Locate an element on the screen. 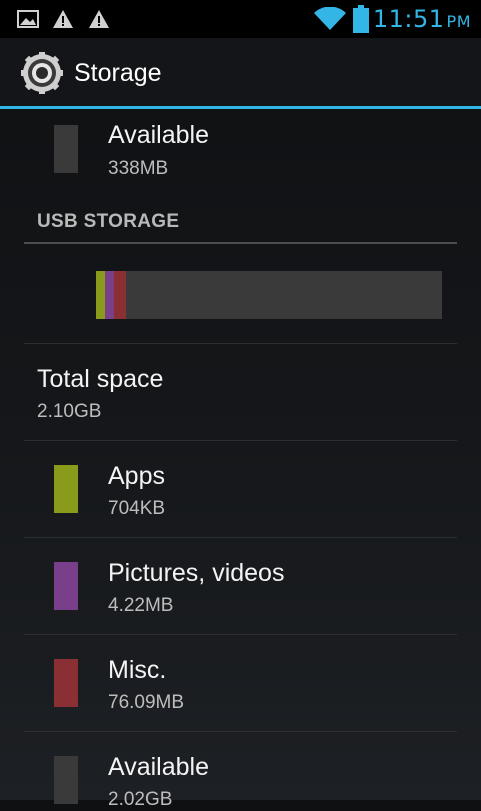  usage-segment-apps is located at coordinates (100, 295).